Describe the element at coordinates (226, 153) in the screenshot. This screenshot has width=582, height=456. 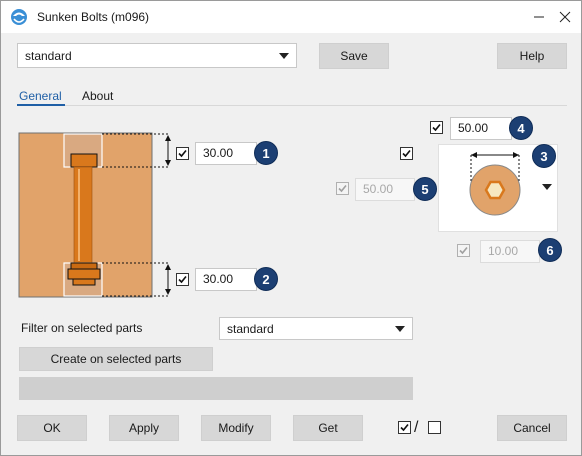
I see `param1-input: 30.00` at that location.